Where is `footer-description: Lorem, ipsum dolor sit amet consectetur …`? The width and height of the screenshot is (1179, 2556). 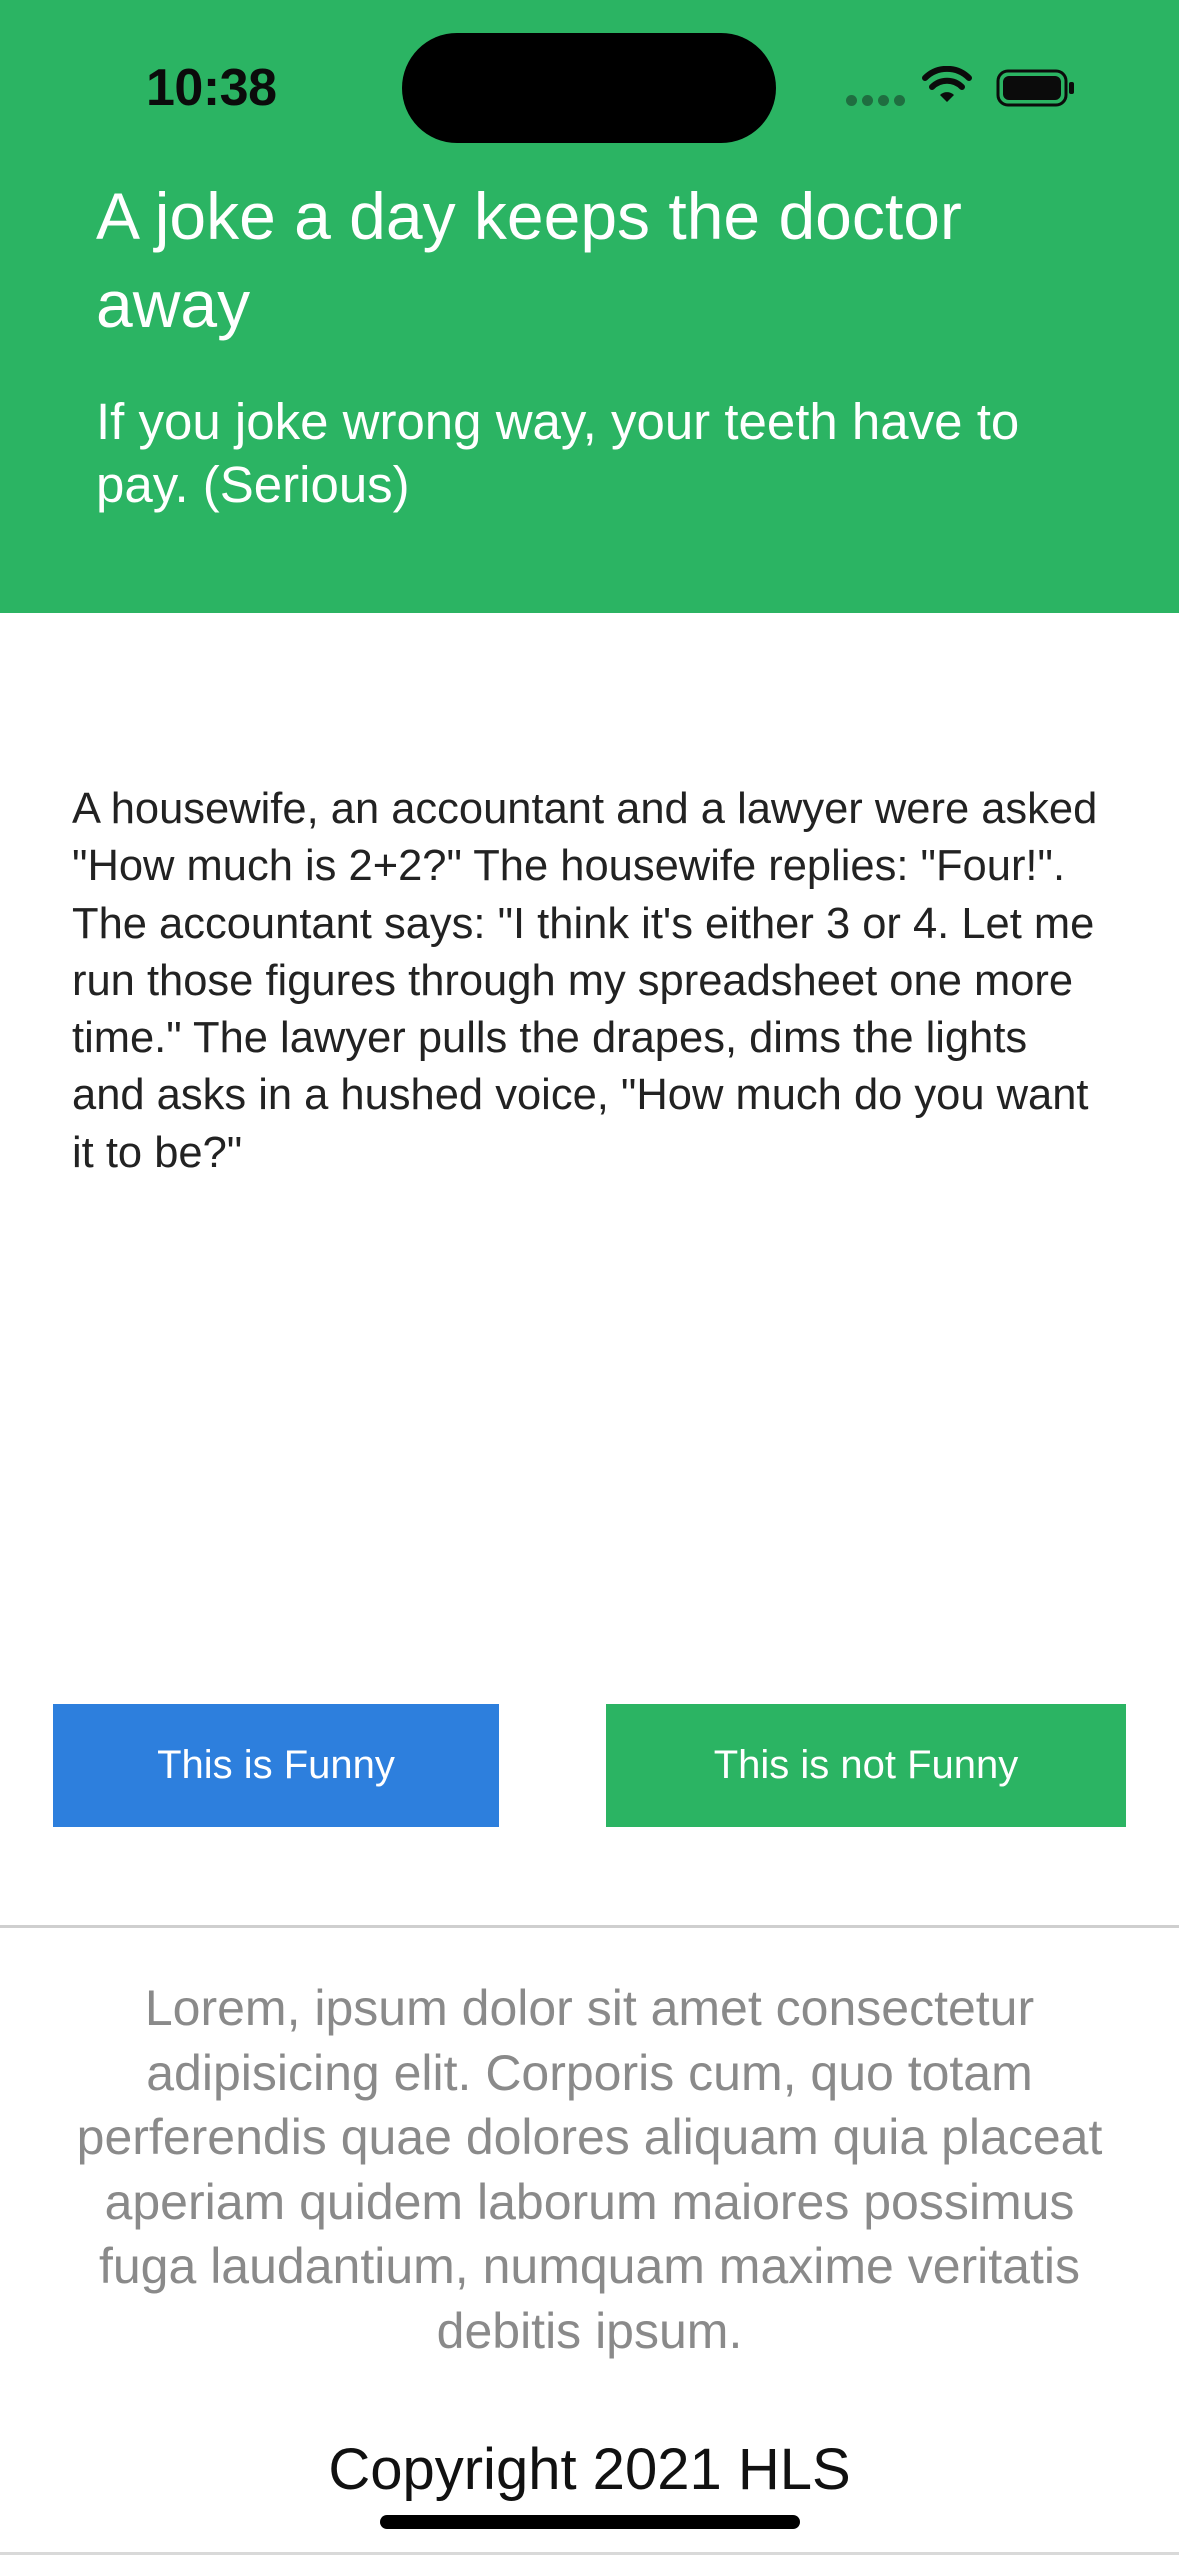
footer-description: Lorem, ipsum dolor sit amet consectetur … is located at coordinates (589, 2169).